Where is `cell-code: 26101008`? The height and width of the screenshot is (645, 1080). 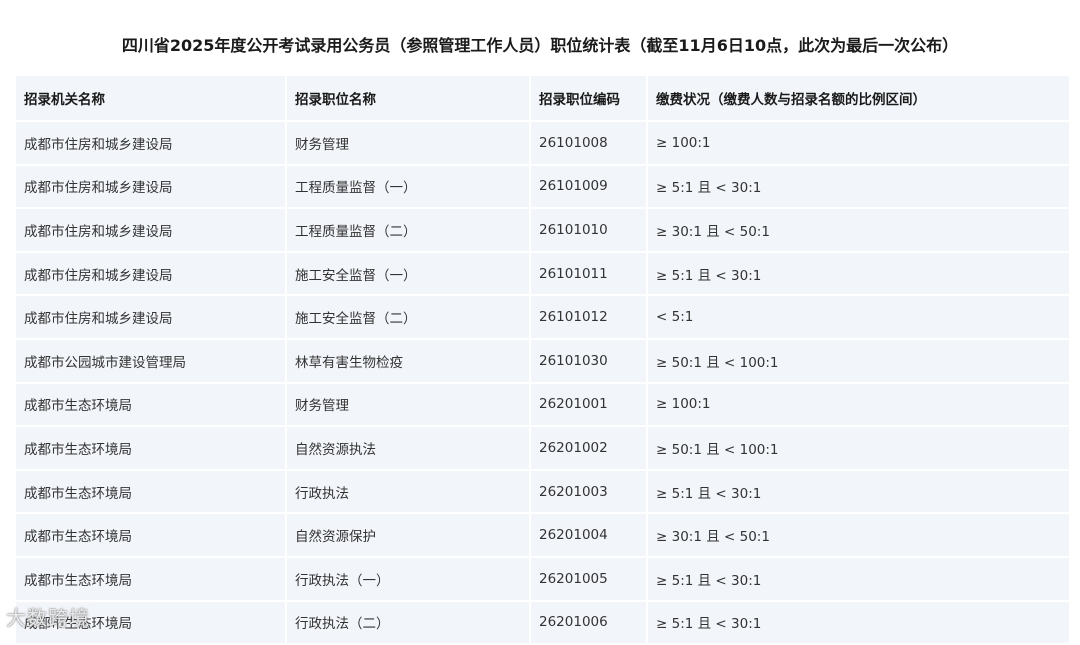 cell-code: 26101008 is located at coordinates (589, 144).